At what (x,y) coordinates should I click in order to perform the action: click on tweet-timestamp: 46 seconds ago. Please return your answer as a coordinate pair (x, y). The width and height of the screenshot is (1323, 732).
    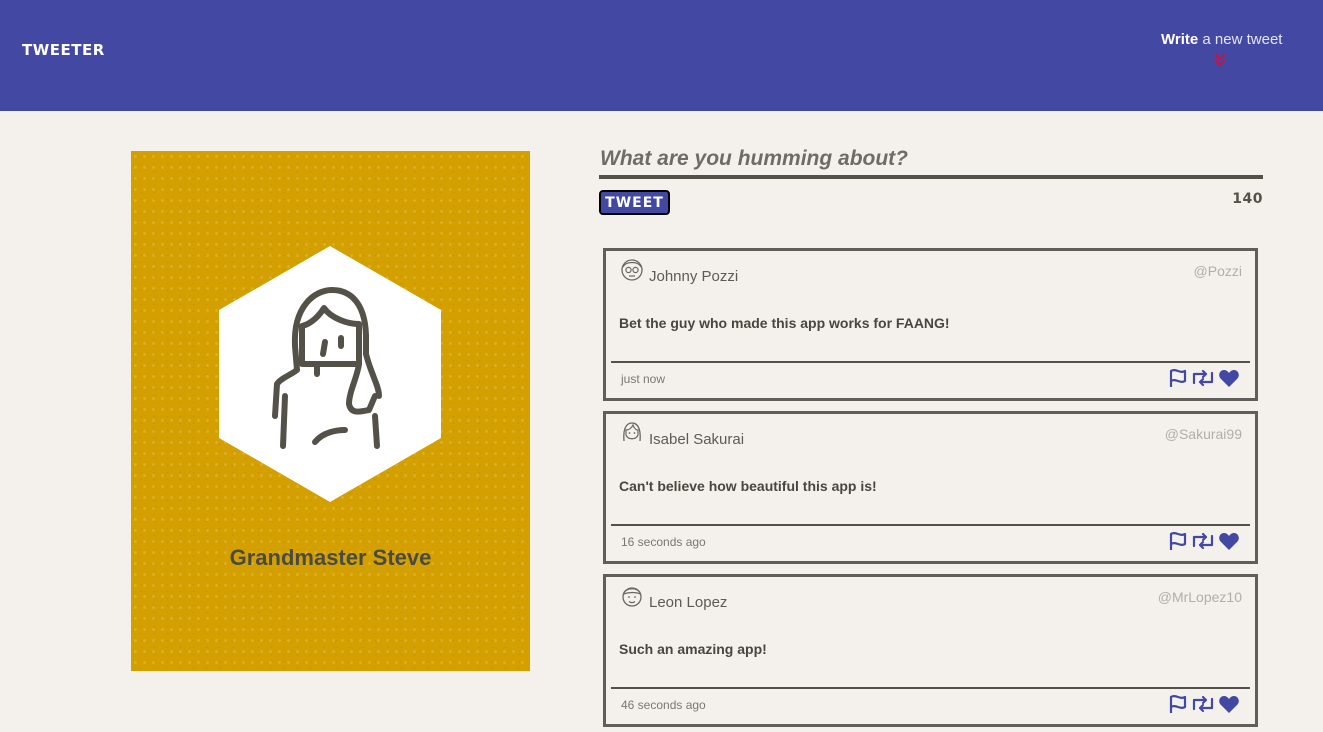
    Looking at the image, I should click on (663, 705).